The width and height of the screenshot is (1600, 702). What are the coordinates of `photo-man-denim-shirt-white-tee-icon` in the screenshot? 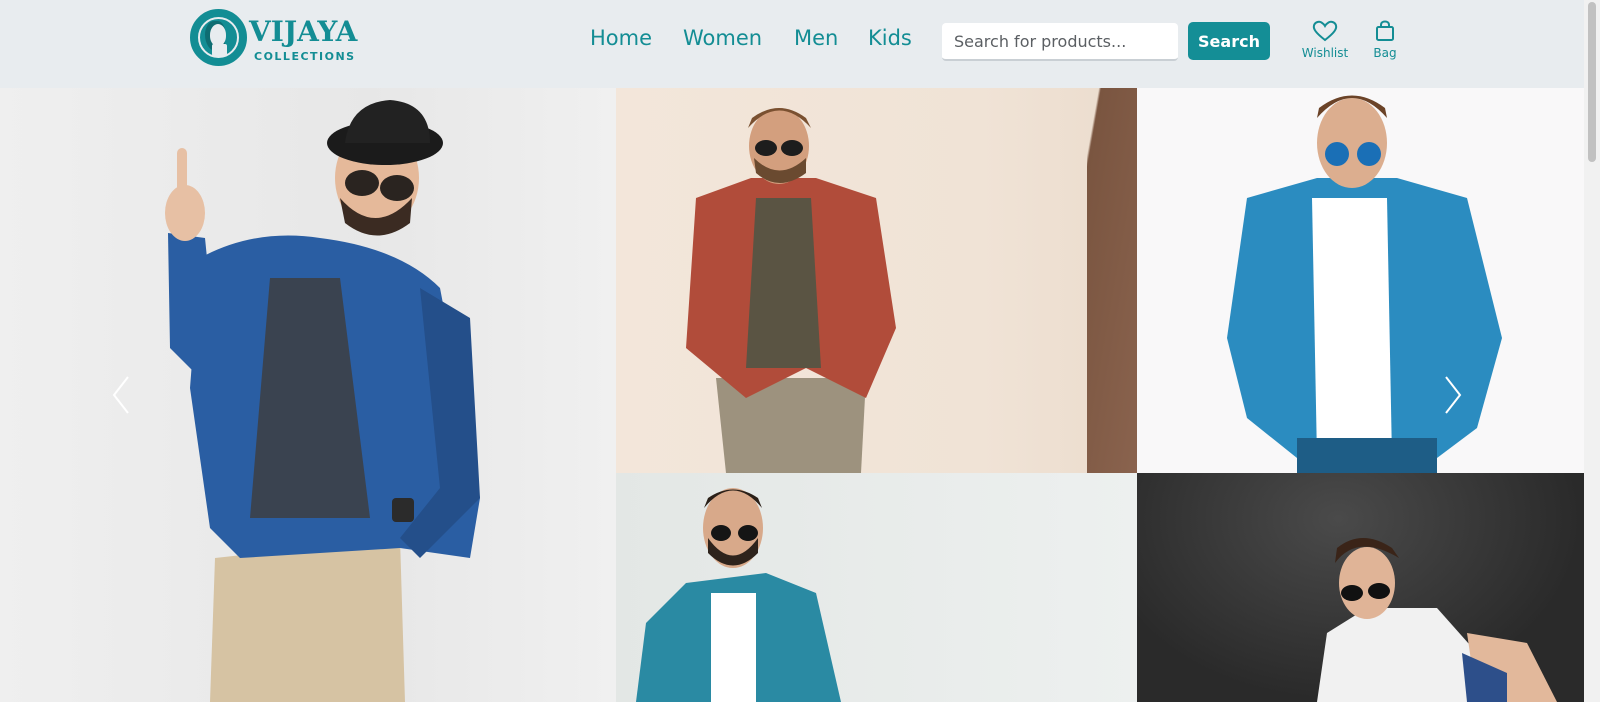 It's located at (1364, 284).